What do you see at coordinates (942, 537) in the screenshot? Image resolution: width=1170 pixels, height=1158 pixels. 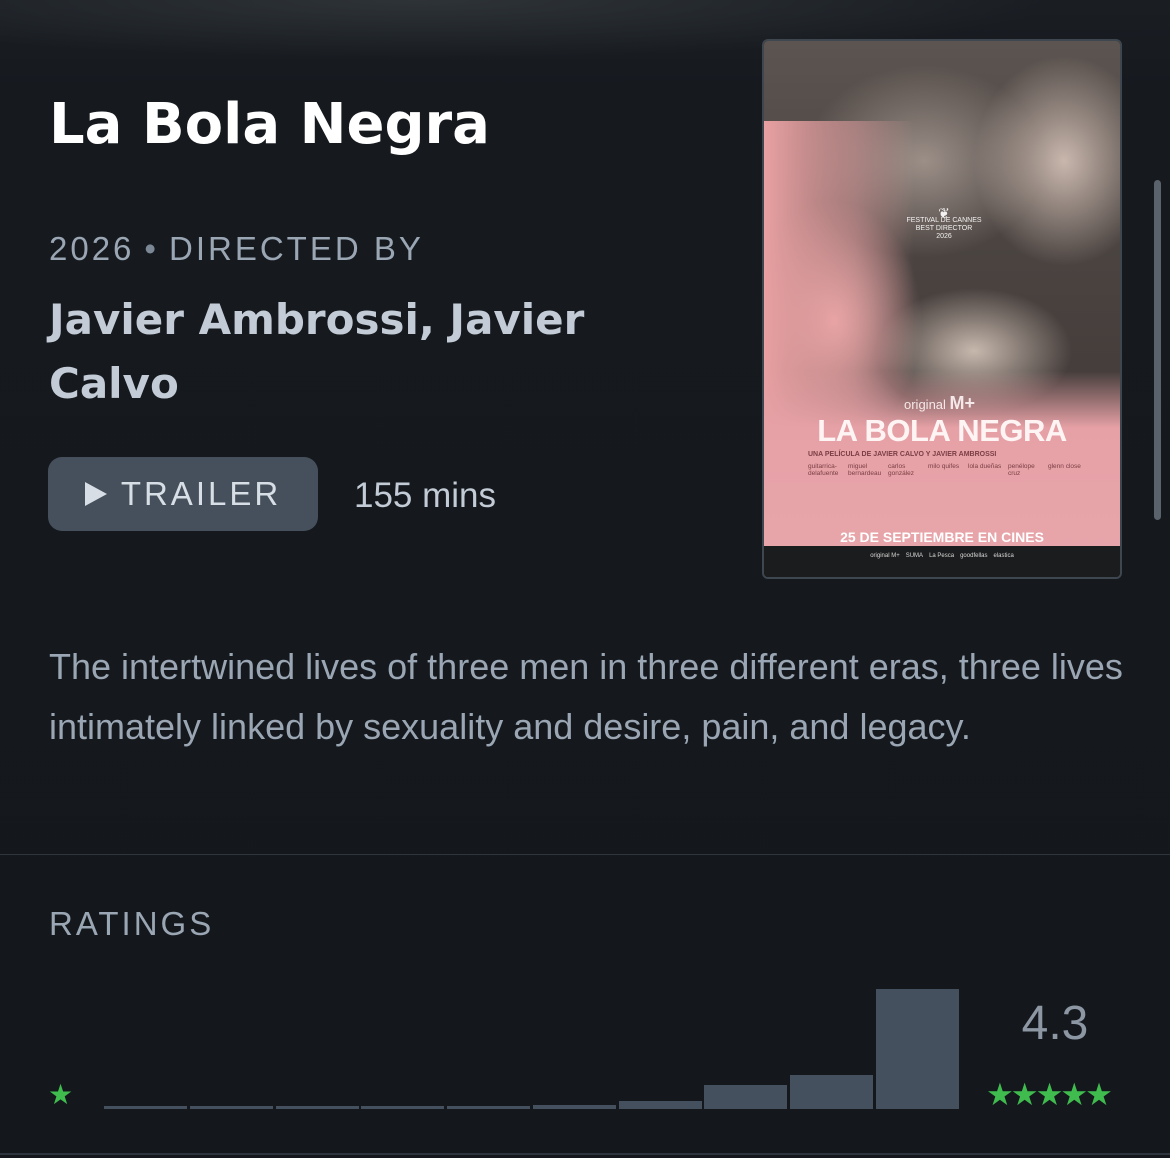 I see `poster-release-date: 25 DE SEPTIEMBRE EN CINES` at bounding box center [942, 537].